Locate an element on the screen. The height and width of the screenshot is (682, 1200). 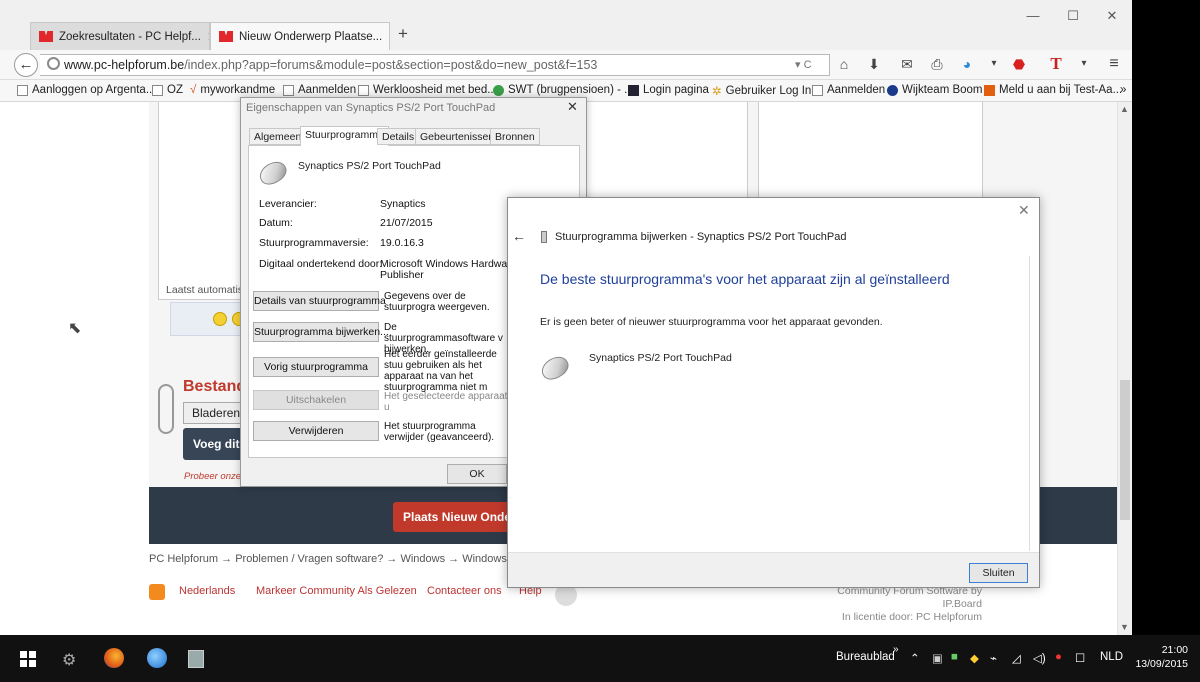
bookmark-label: myworkandme is located at coordinates (238, 90).